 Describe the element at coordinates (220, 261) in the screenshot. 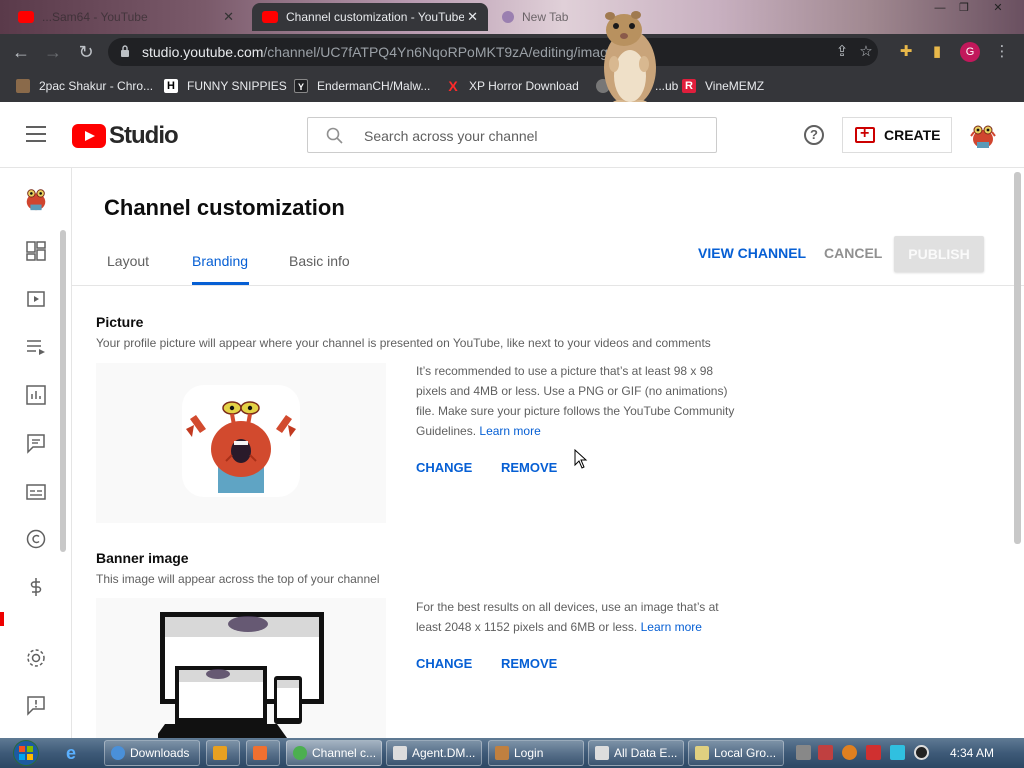

I see `tab-branding: Branding` at that location.